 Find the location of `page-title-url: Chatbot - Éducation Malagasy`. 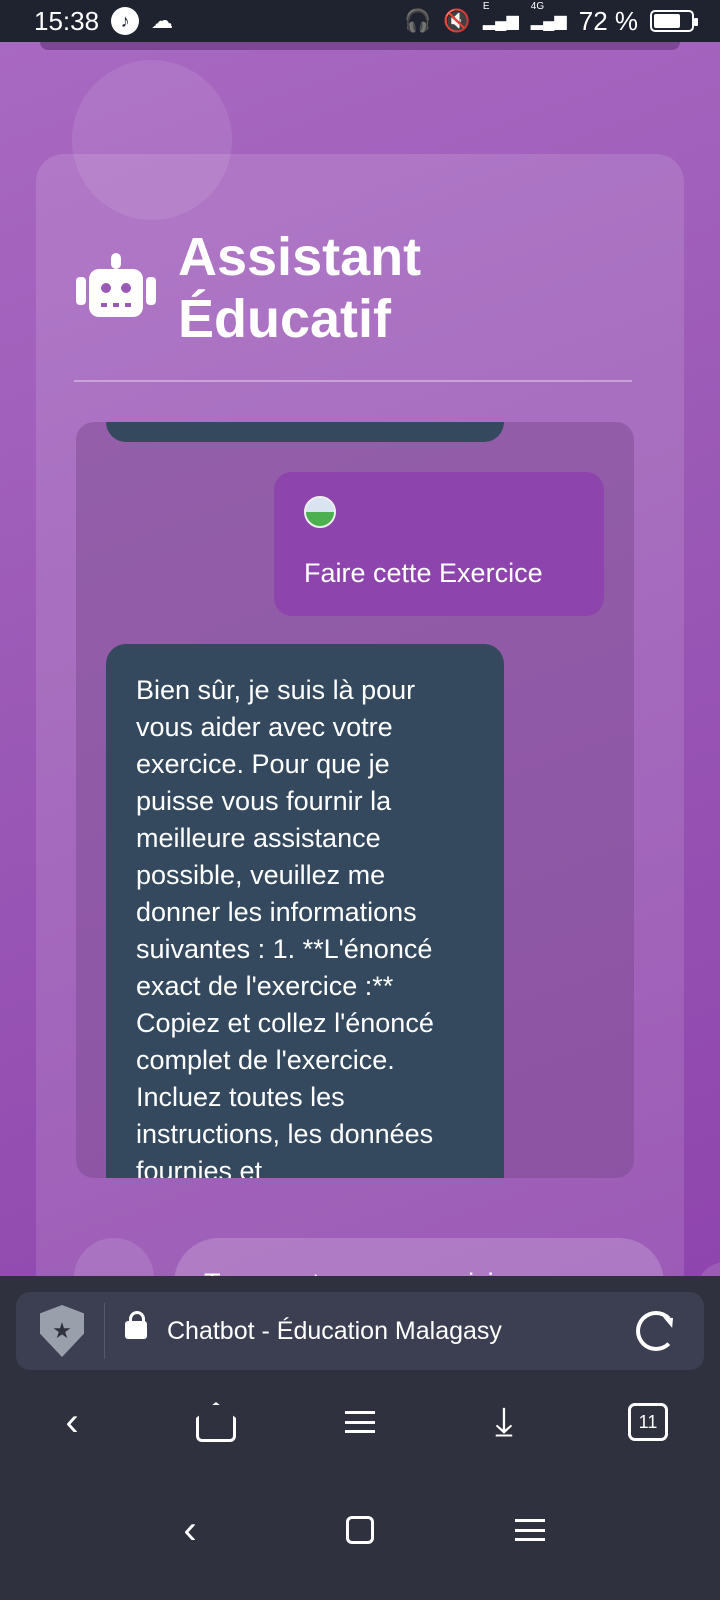

page-title-url: Chatbot - Éducation Malagasy is located at coordinates (401, 1331).